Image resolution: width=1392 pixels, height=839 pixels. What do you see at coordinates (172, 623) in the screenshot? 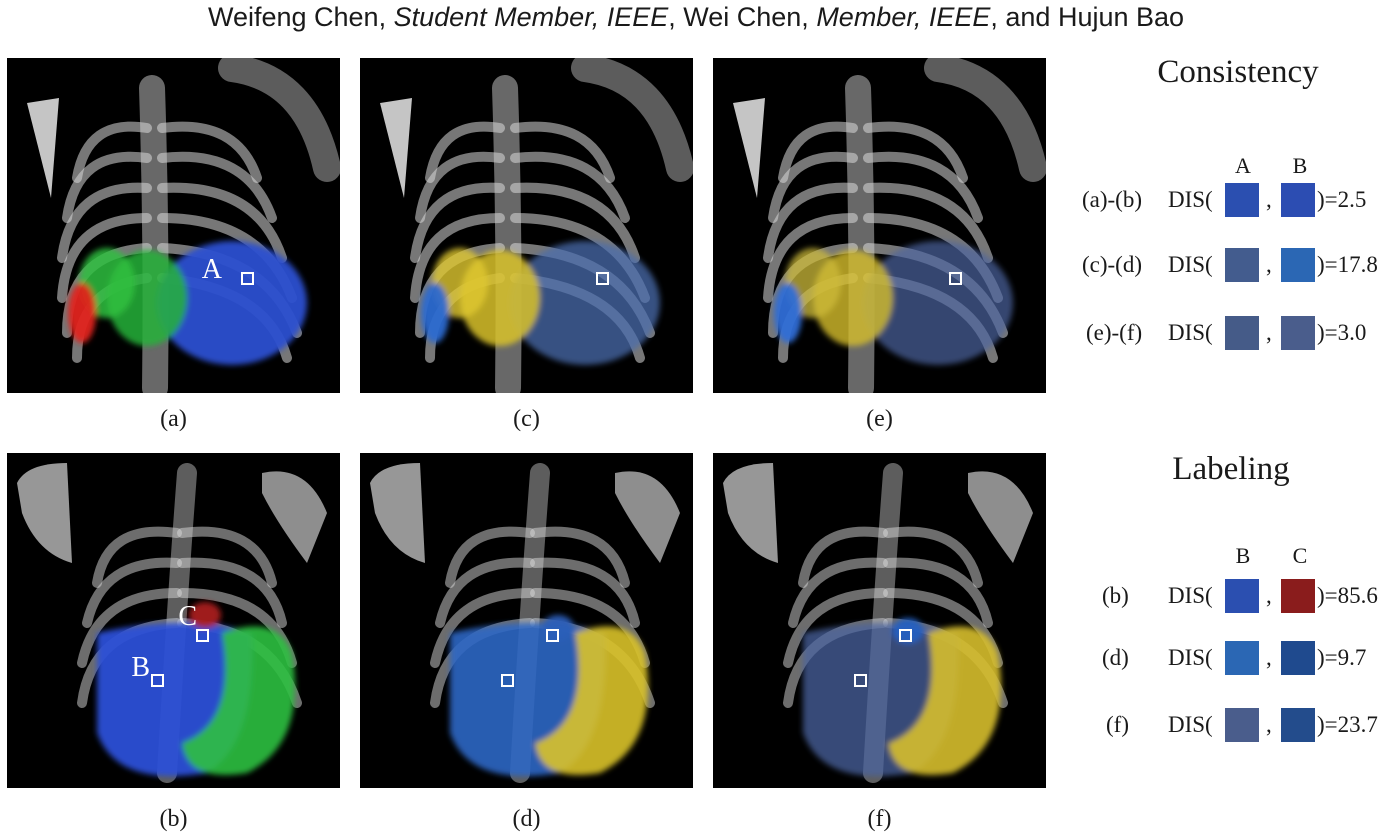
I see `panel-b-render: C B` at bounding box center [172, 623].